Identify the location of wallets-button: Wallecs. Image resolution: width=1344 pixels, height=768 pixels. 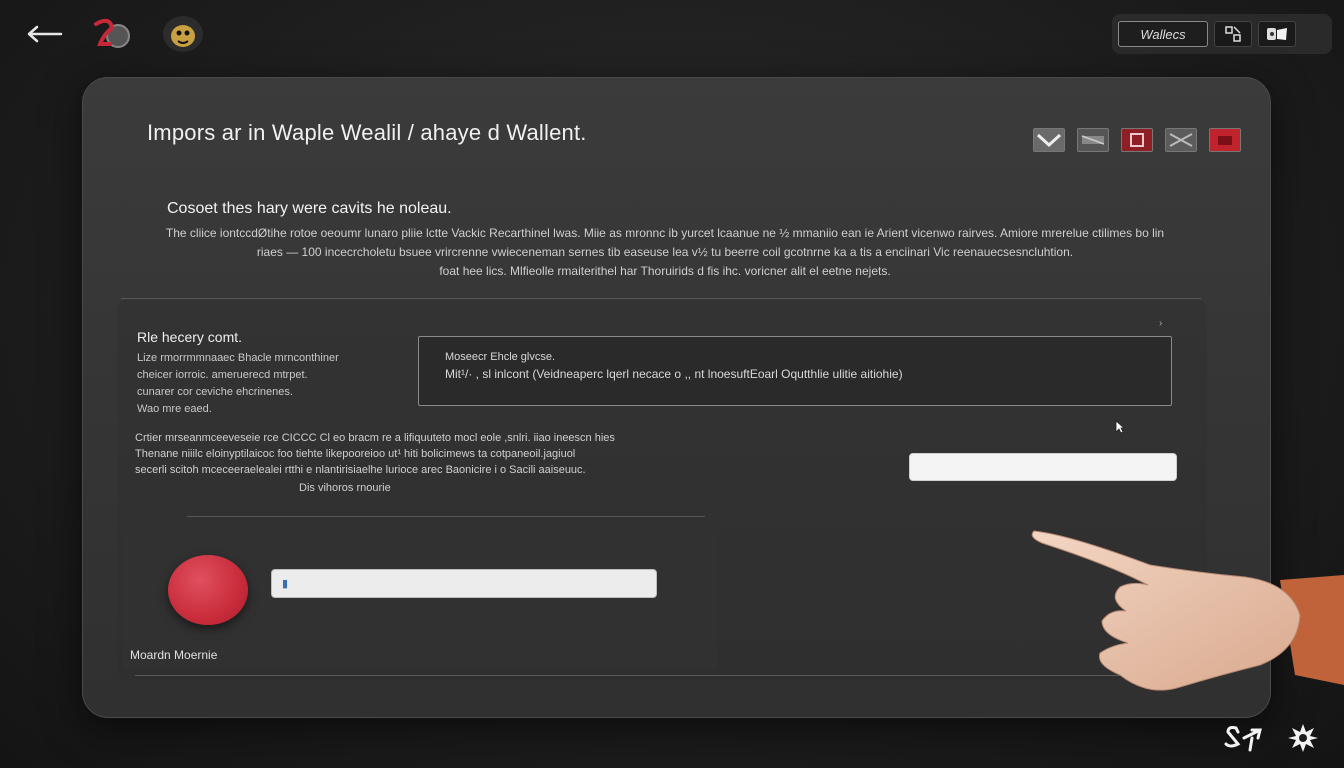
(1163, 34).